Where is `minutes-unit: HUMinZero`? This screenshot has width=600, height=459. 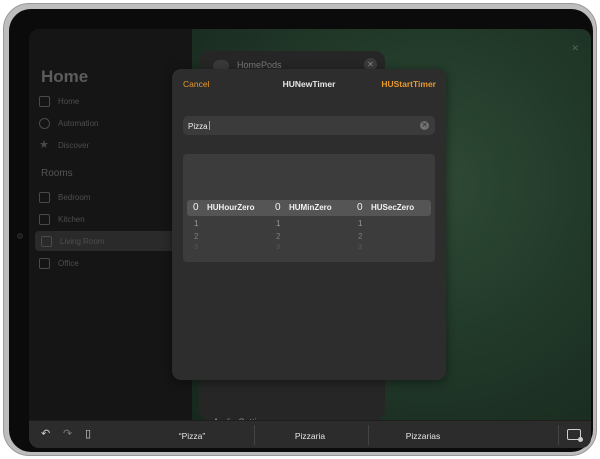 minutes-unit: HUMinZero is located at coordinates (310, 207).